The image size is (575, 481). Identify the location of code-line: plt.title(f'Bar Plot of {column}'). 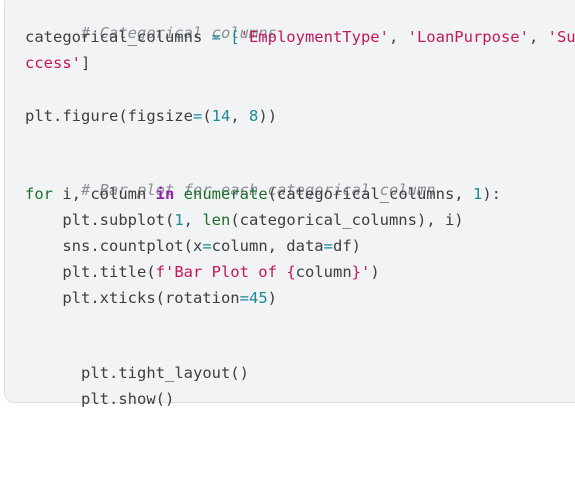
(202, 272).